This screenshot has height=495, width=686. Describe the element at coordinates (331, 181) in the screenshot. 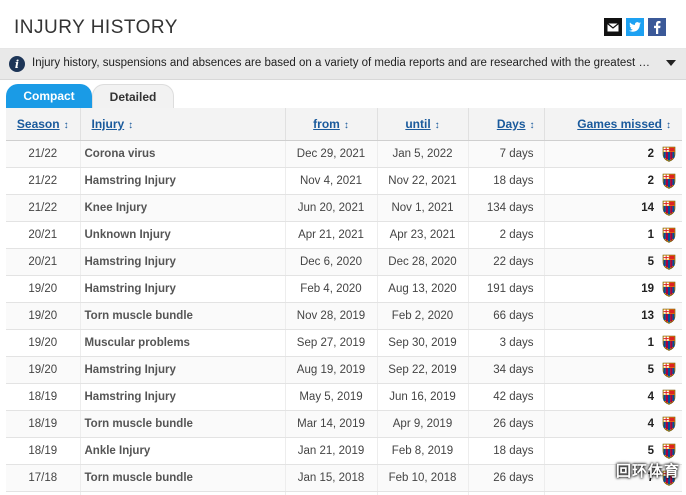

I see `cell-from: Nov 4, 2021` at that location.